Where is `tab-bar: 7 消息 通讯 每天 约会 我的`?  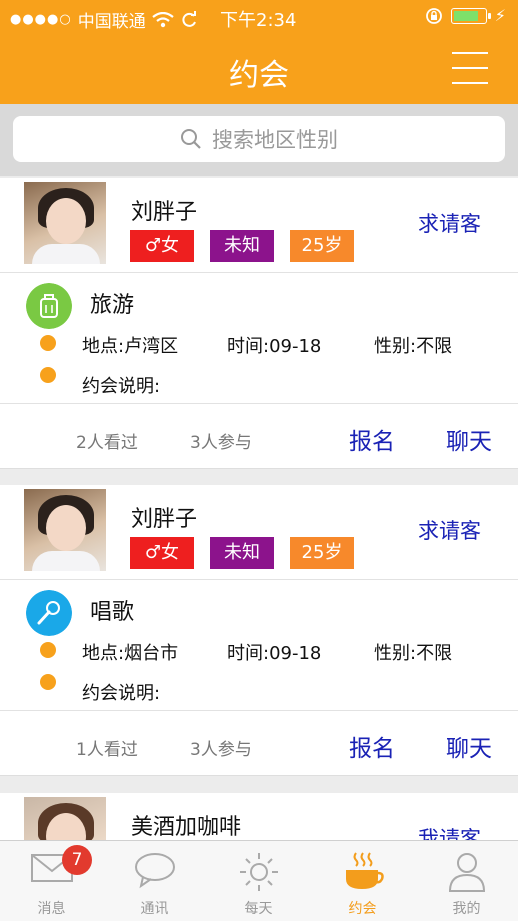
tab-bar: 7 消息 通讯 每天 约会 我的 is located at coordinates (259, 880).